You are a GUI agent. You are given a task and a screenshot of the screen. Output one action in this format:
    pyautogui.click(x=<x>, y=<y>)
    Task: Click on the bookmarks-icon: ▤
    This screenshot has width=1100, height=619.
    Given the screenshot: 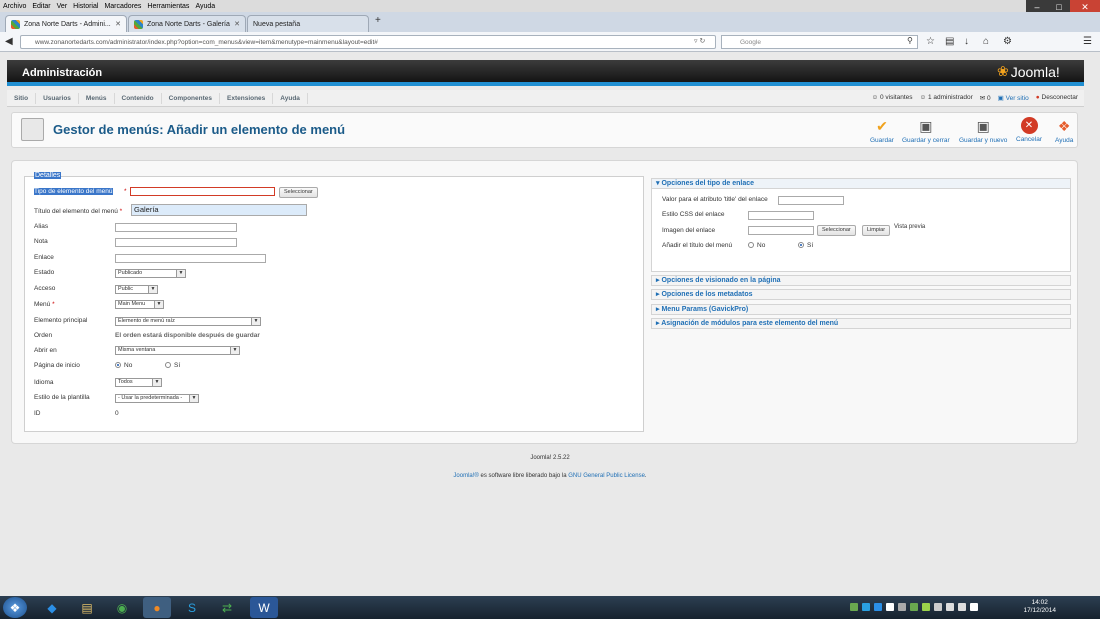 What is the action you would take?
    pyautogui.click(x=949, y=41)
    